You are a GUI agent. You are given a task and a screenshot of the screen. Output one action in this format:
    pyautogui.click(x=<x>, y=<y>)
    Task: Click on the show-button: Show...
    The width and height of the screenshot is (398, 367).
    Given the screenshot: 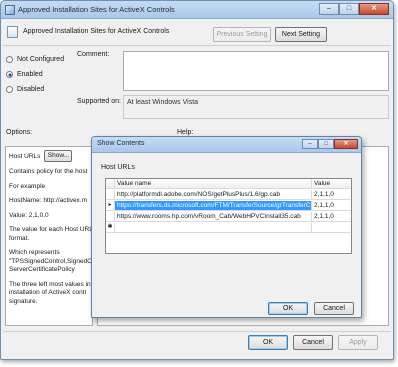 What is the action you would take?
    pyautogui.click(x=58, y=156)
    